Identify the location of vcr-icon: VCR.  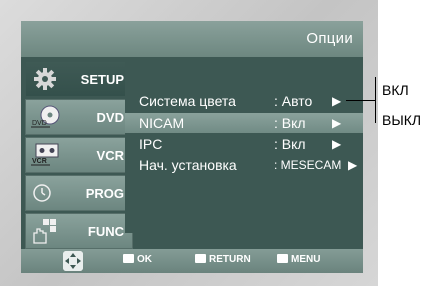
(45, 154).